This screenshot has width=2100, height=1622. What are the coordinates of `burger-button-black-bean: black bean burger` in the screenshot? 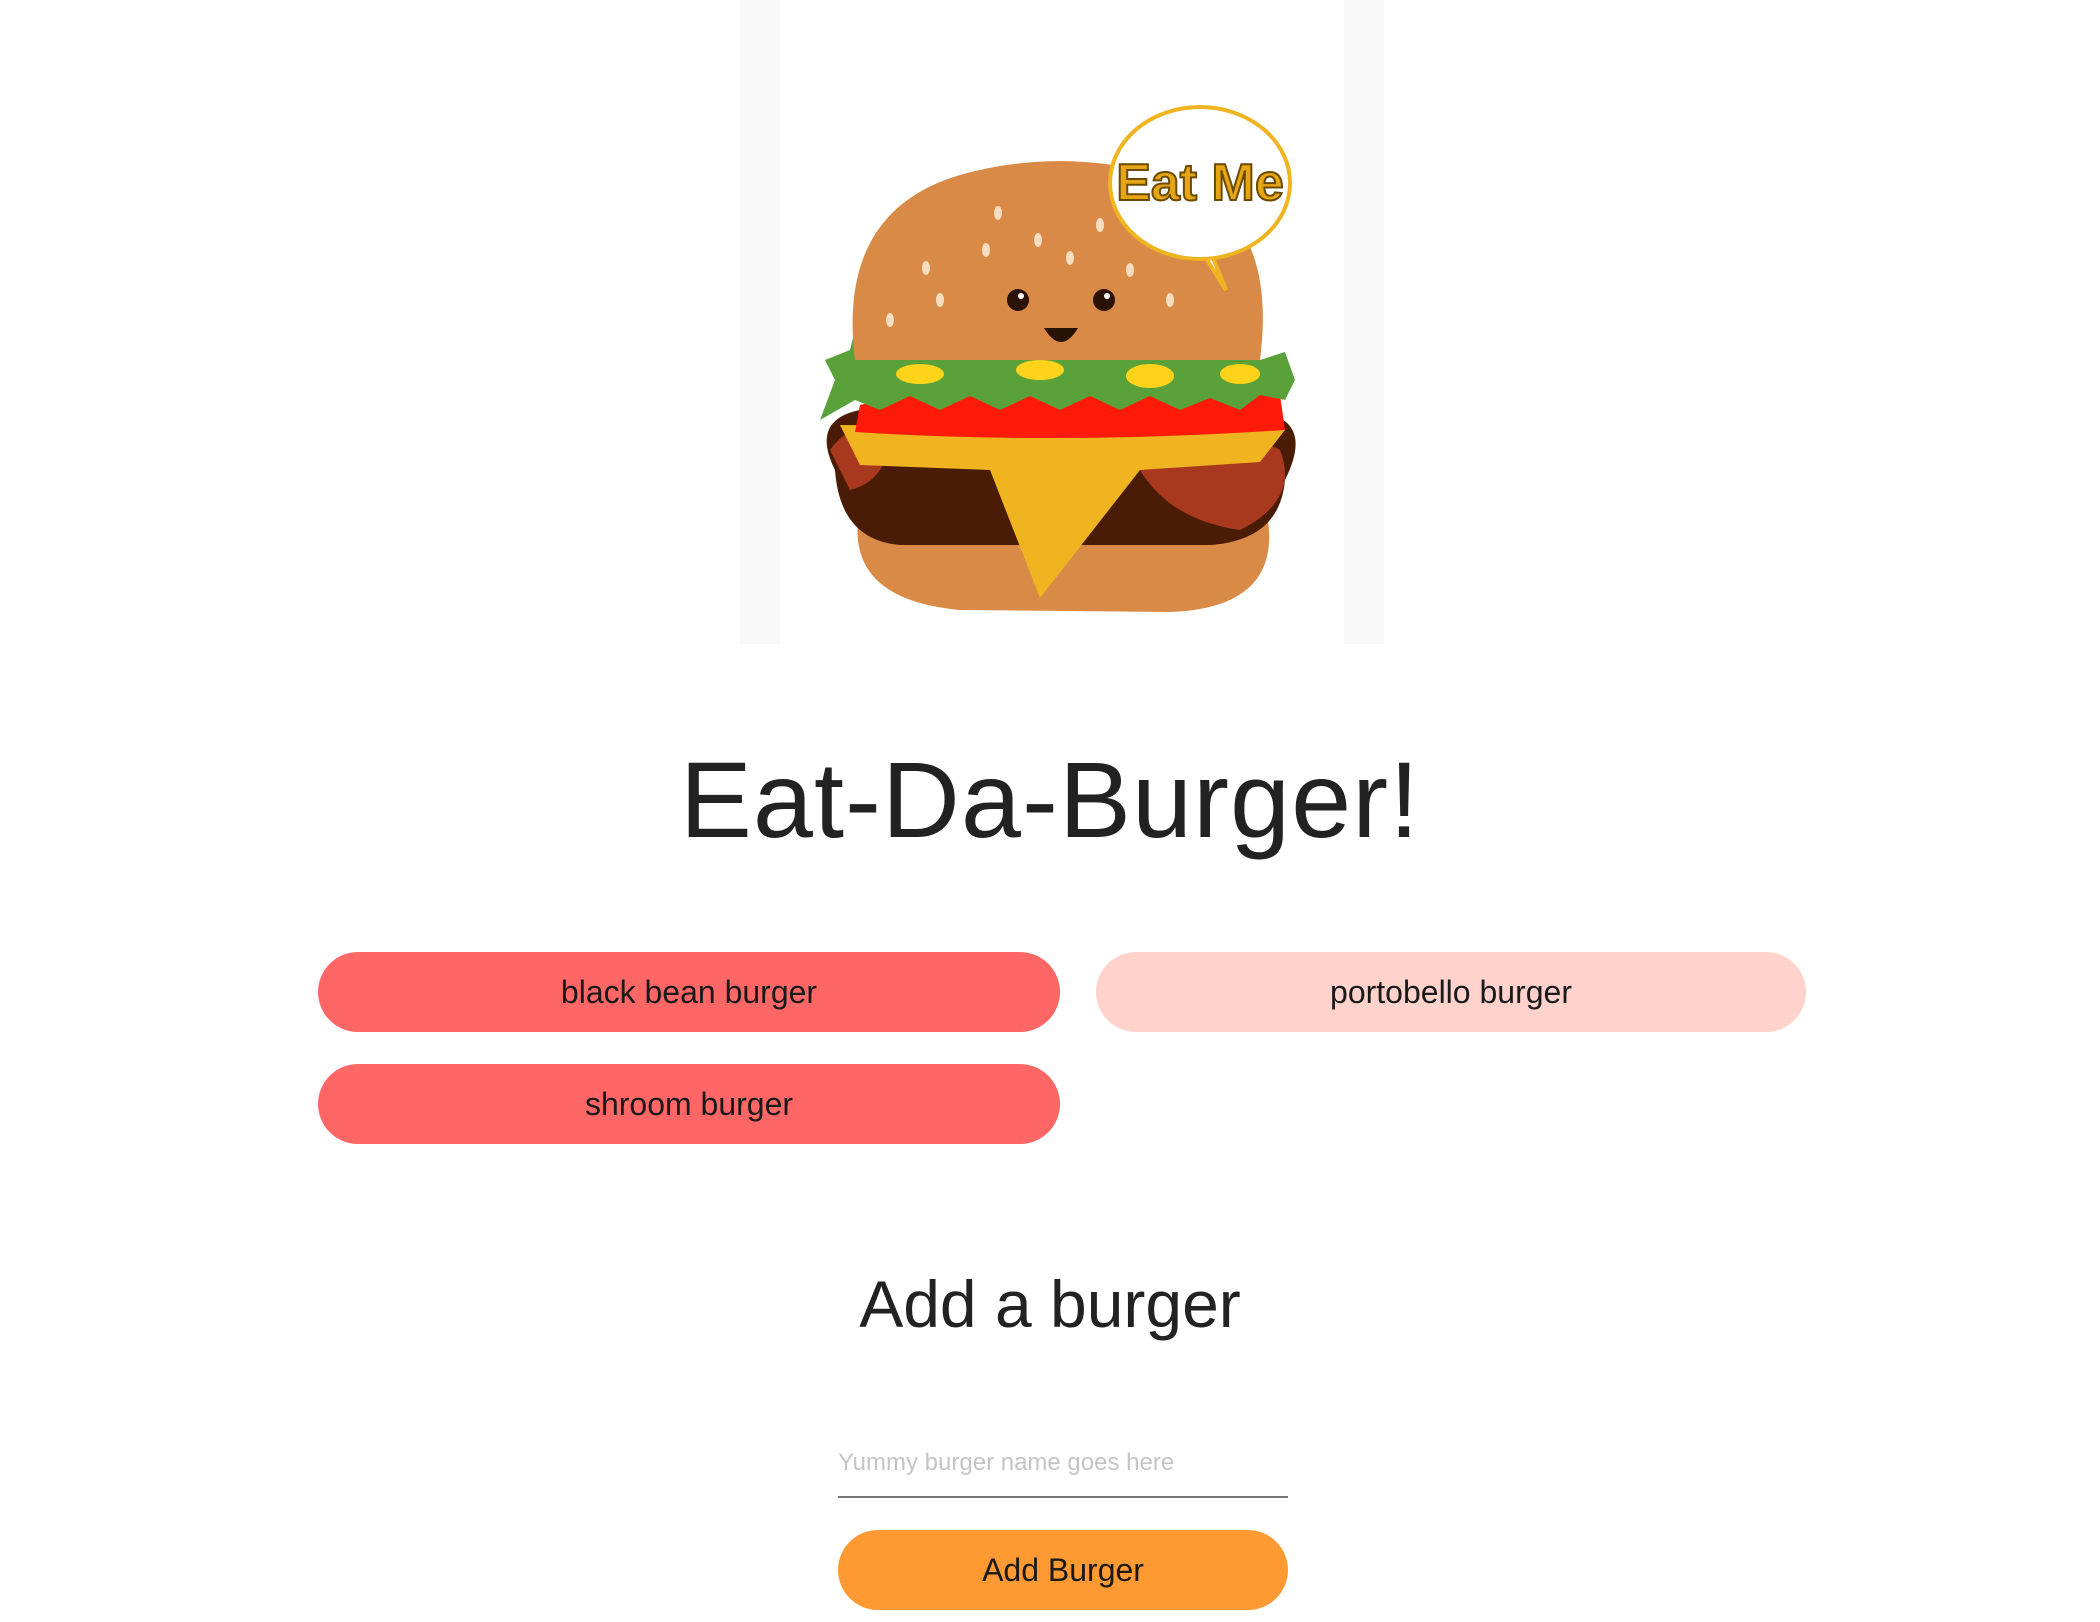 It's located at (689, 992).